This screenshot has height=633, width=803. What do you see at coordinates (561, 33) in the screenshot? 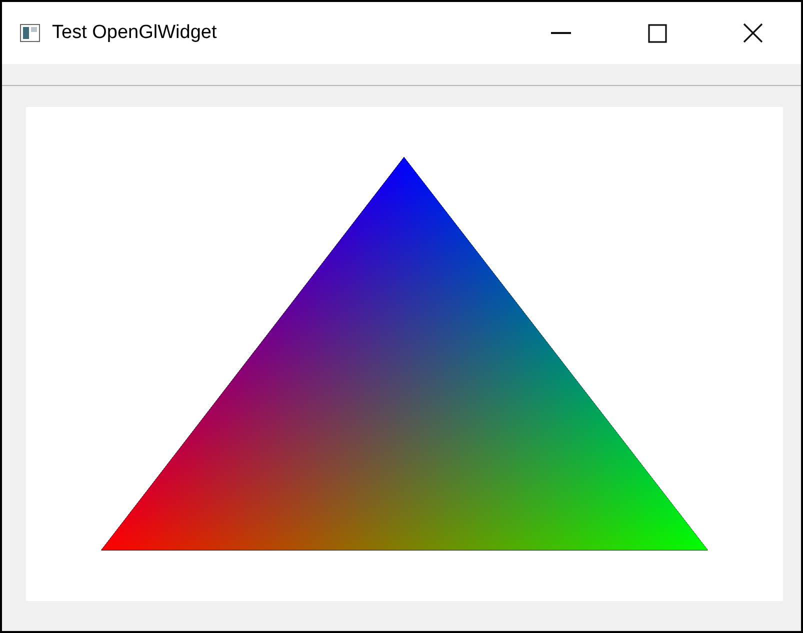
I see `minimize-icon` at bounding box center [561, 33].